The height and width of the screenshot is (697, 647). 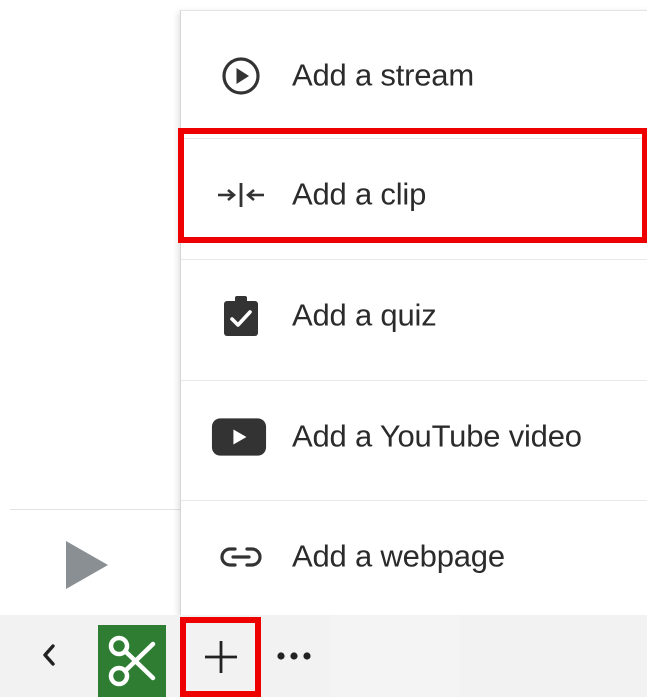 What do you see at coordinates (364, 315) in the screenshot?
I see `menu-item-label: Add a quiz` at bounding box center [364, 315].